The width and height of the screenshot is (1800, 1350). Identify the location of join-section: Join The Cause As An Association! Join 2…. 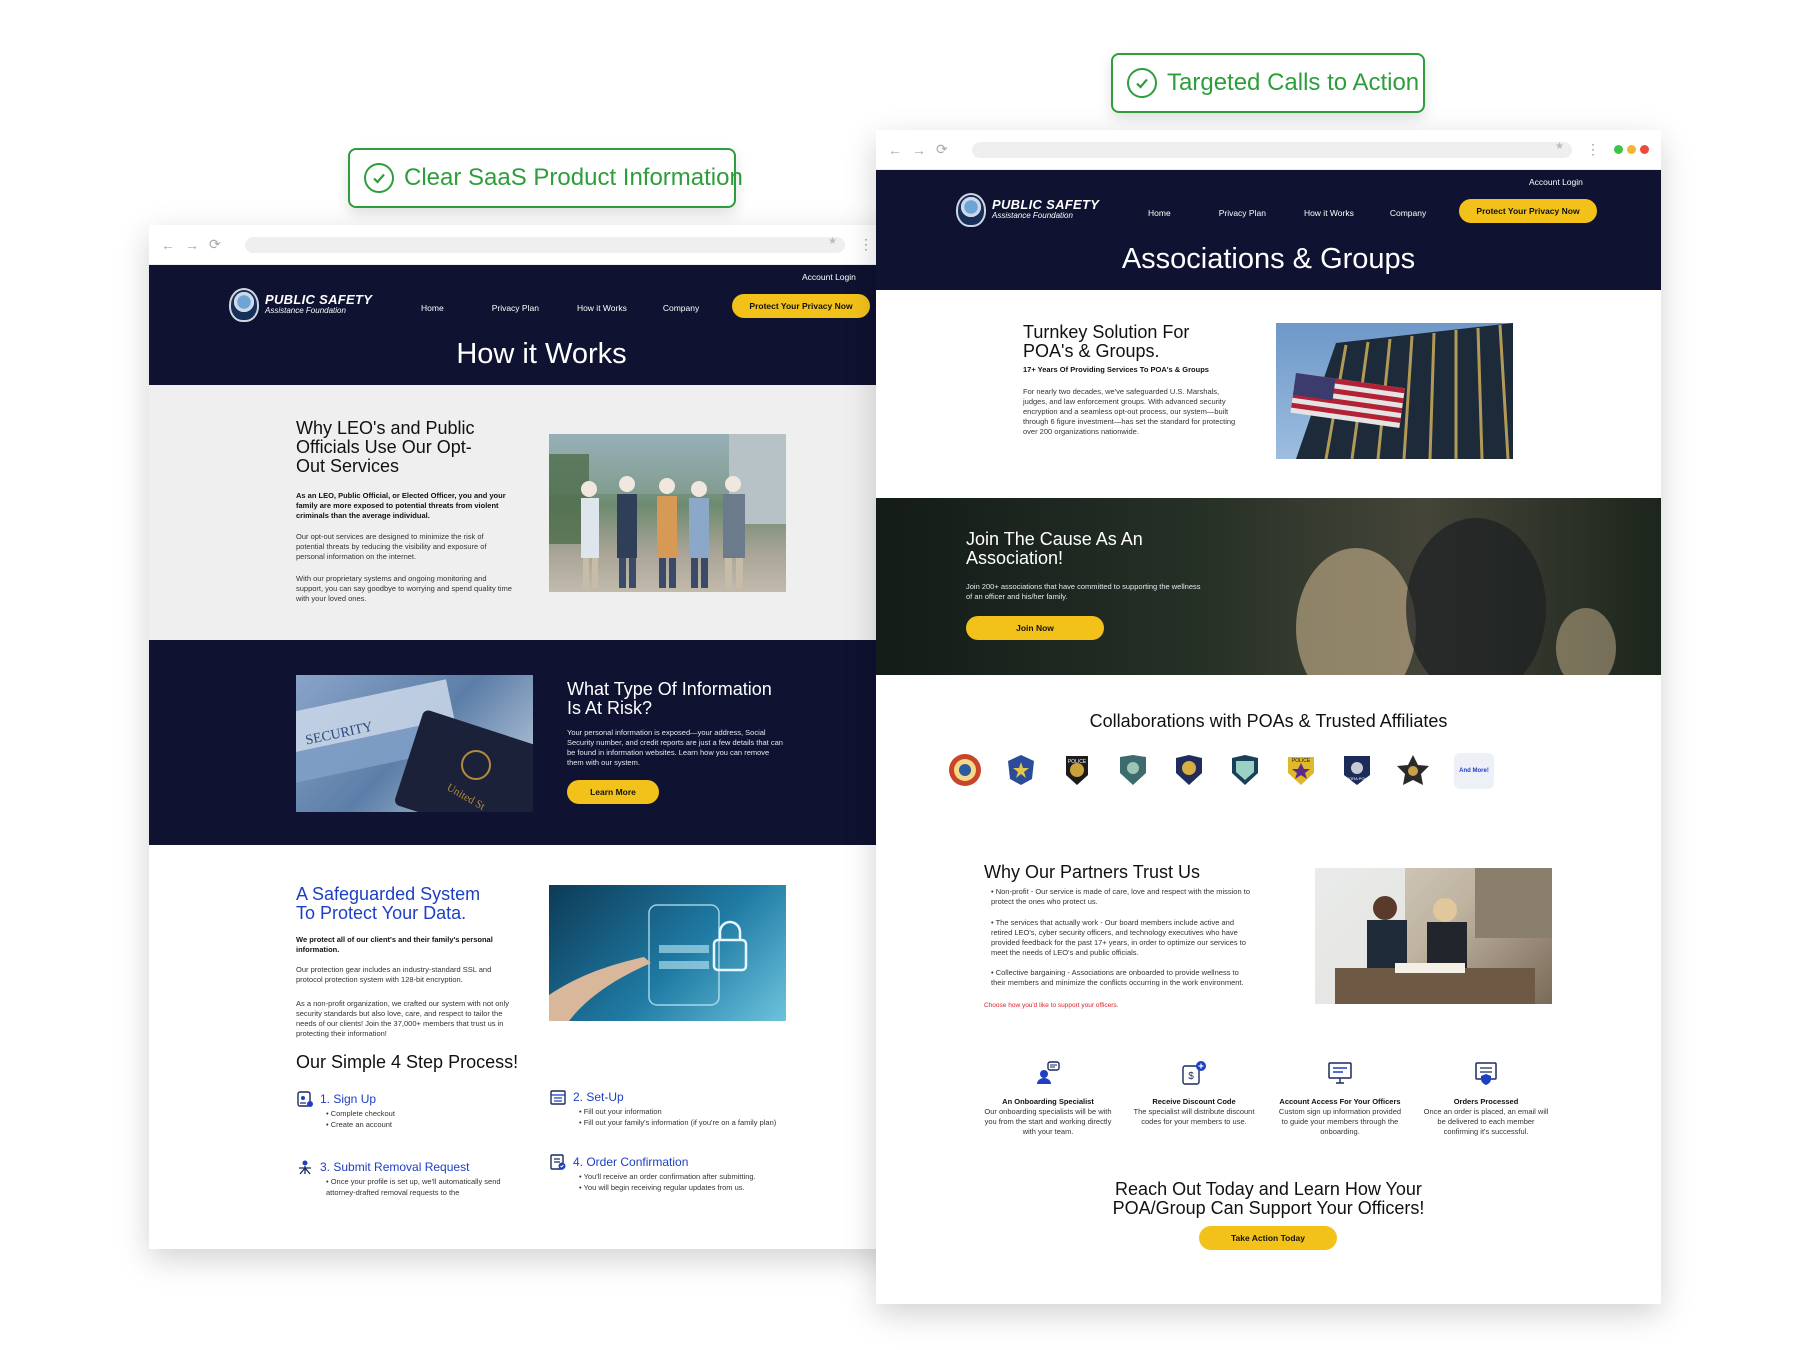
(1268, 586).